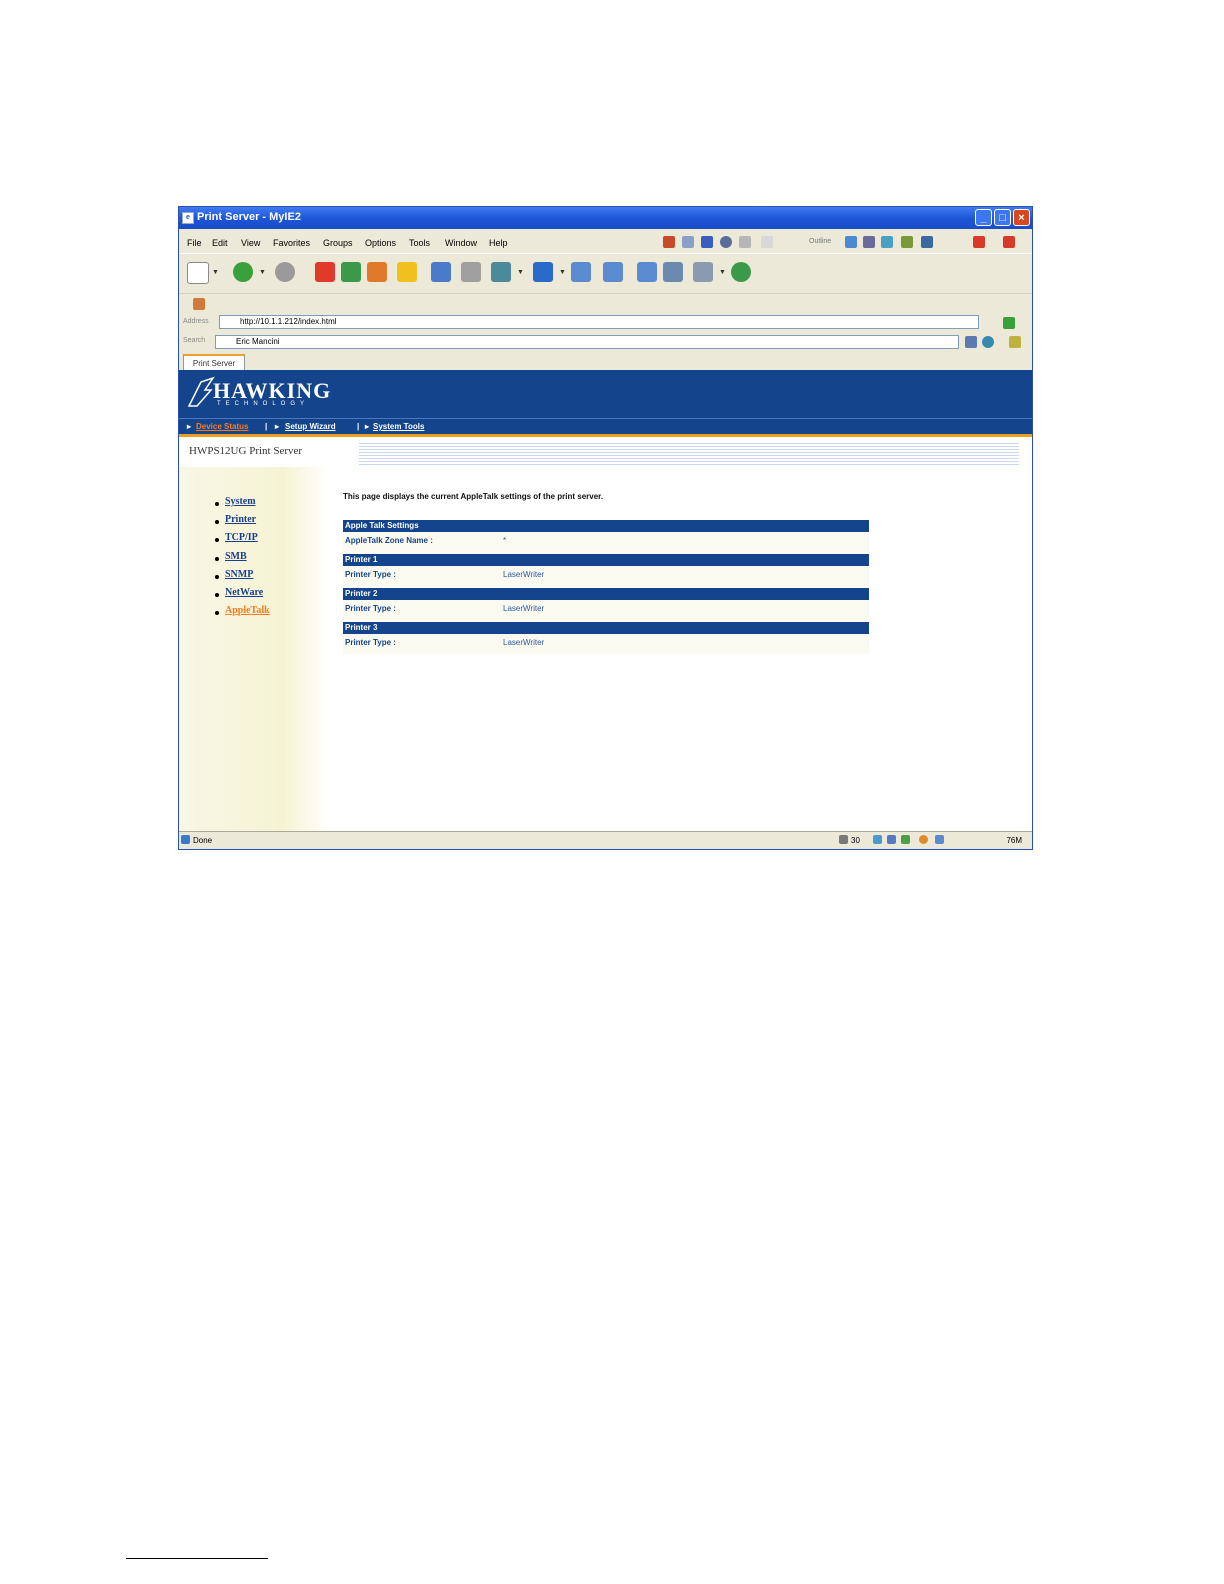 The image size is (1224, 1584). I want to click on stop-icon, so click(325, 272).